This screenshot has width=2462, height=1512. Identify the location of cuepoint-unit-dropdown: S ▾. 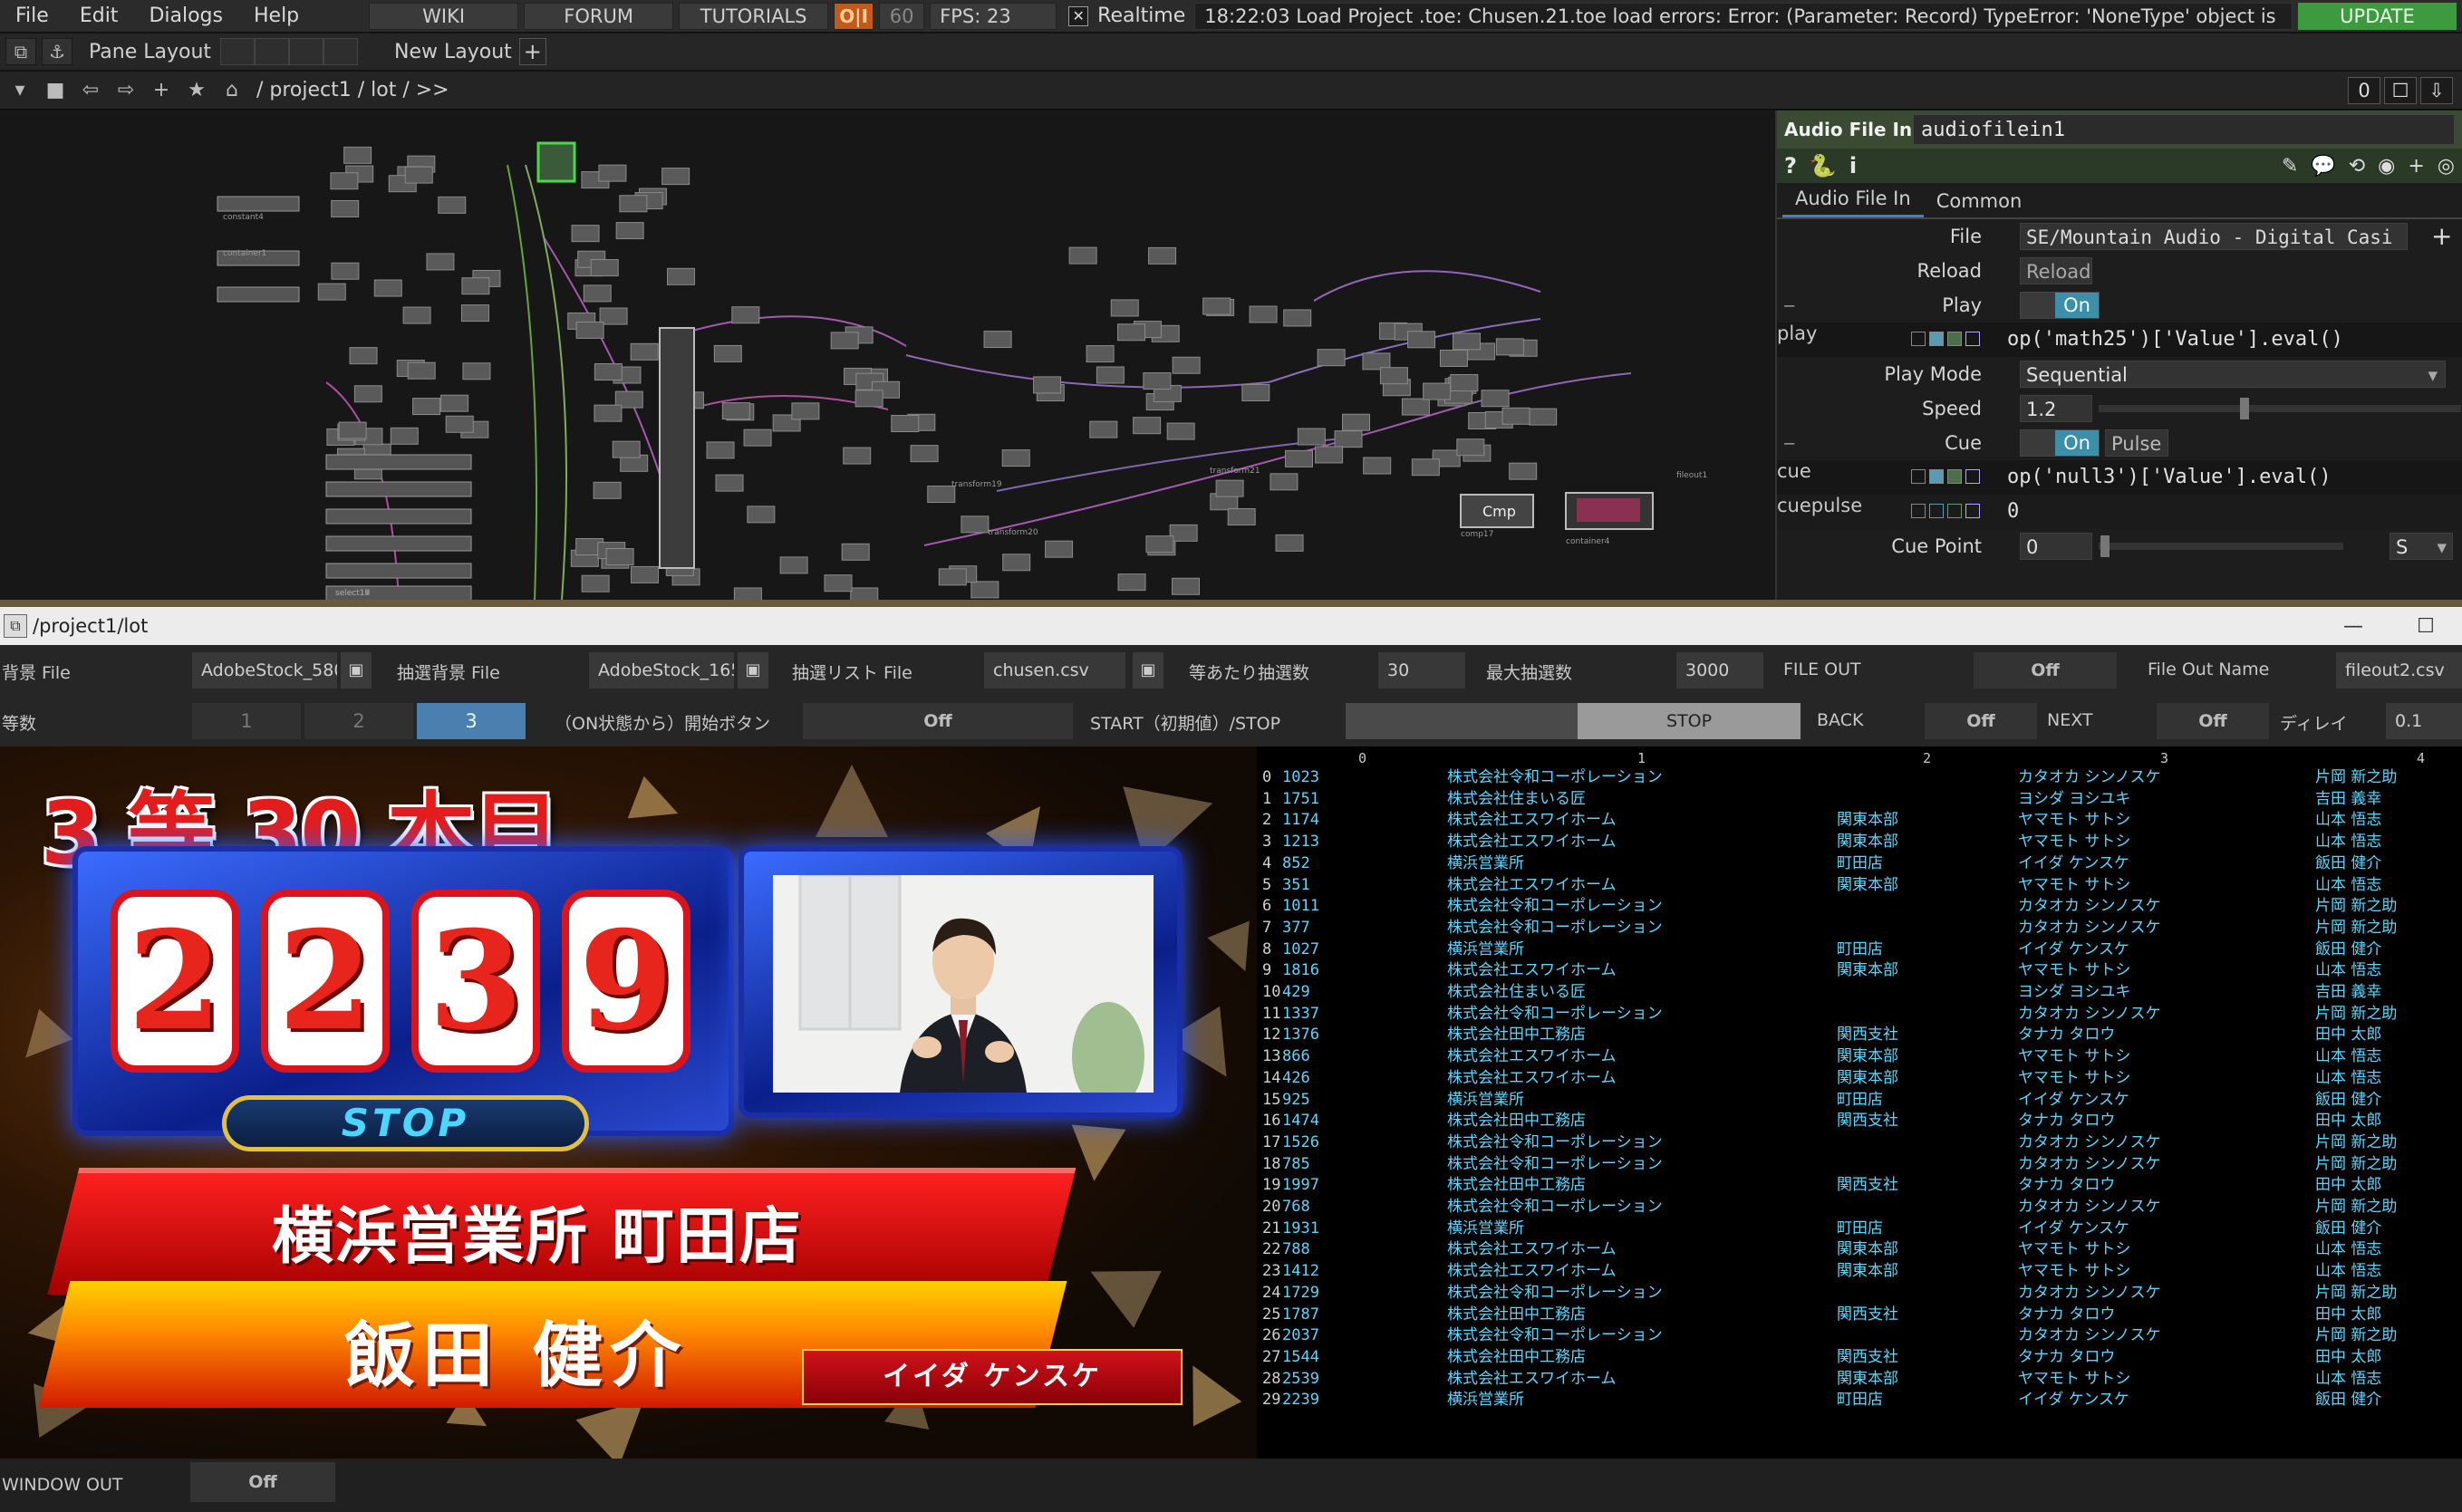
(2421, 546).